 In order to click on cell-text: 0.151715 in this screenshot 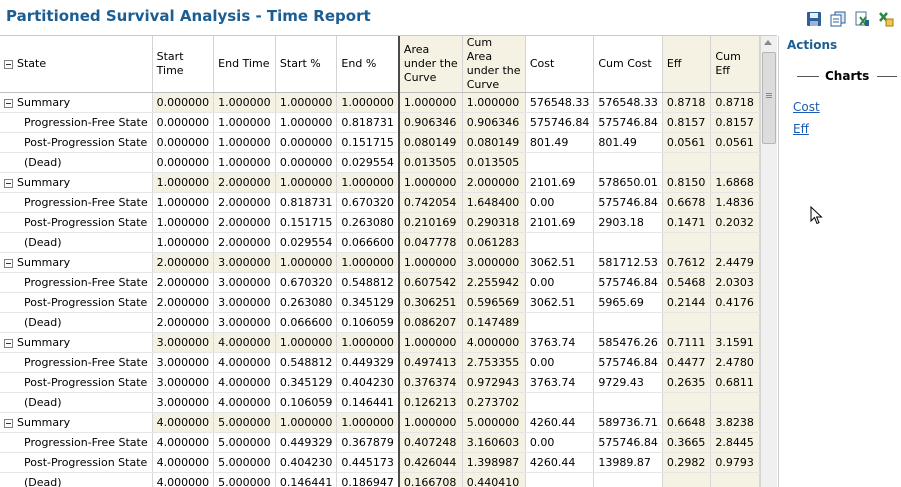, I will do `click(367, 142)`.